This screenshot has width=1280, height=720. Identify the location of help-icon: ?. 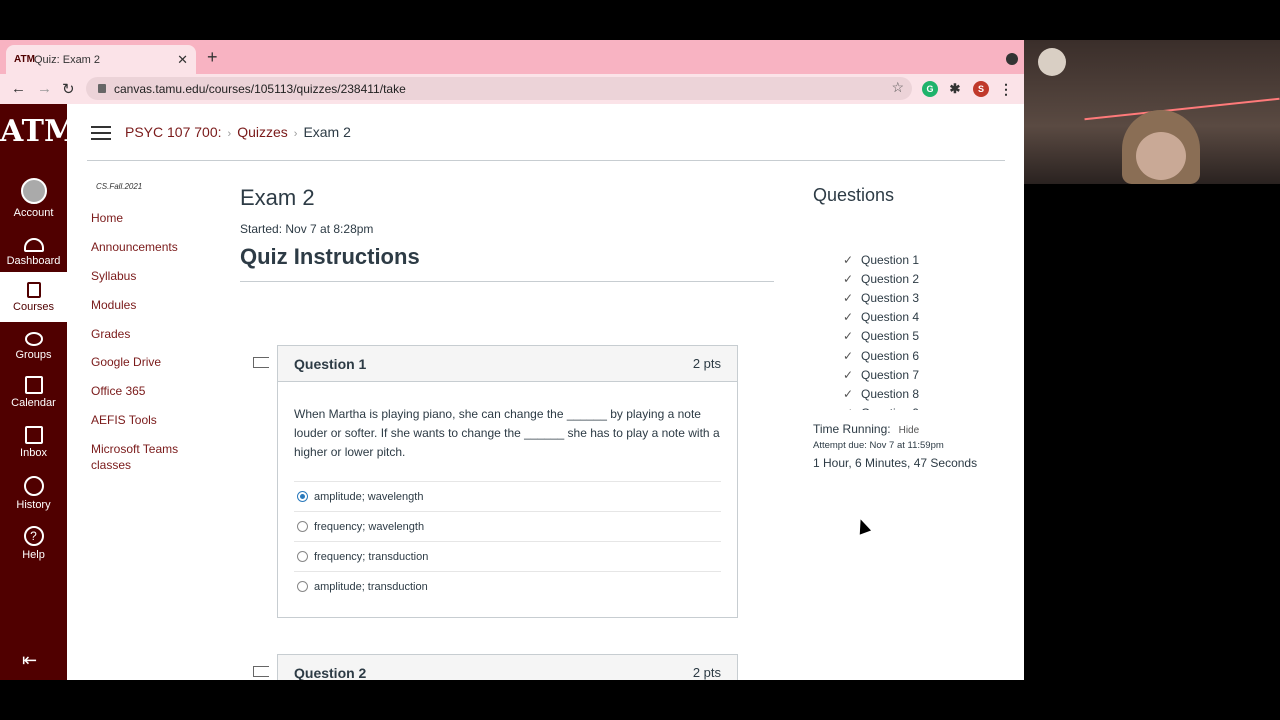
(33, 536).